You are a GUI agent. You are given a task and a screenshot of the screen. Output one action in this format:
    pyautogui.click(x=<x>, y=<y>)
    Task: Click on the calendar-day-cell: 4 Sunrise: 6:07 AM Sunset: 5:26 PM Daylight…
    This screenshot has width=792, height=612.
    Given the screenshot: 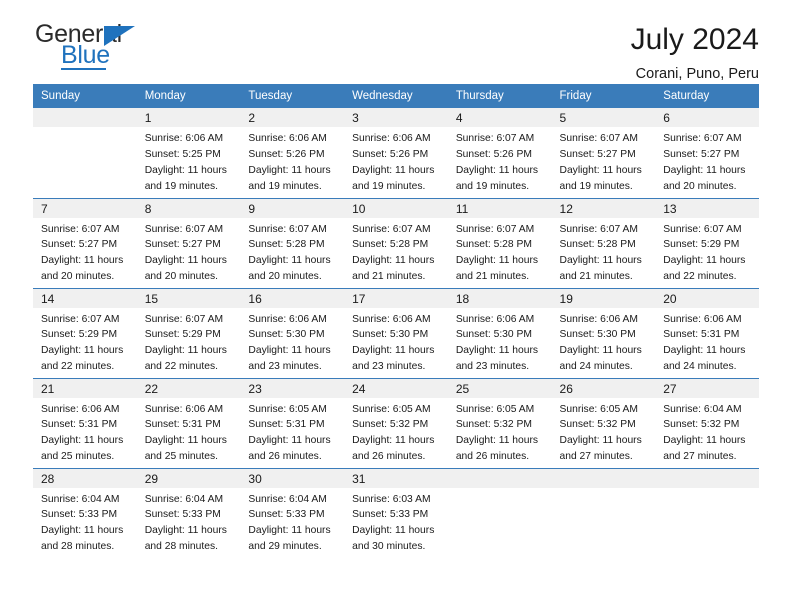 What is the action you would take?
    pyautogui.click(x=499, y=153)
    